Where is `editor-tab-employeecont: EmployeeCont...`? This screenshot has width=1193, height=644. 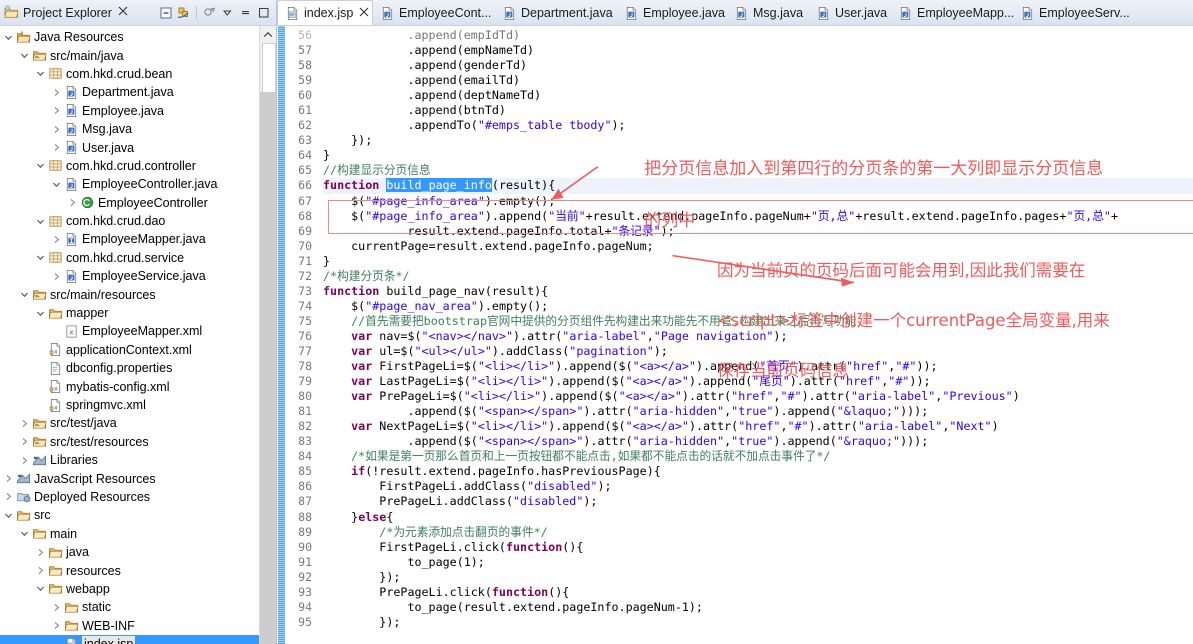
editor-tab-employeecont: EmployeeCont... is located at coordinates (434, 13).